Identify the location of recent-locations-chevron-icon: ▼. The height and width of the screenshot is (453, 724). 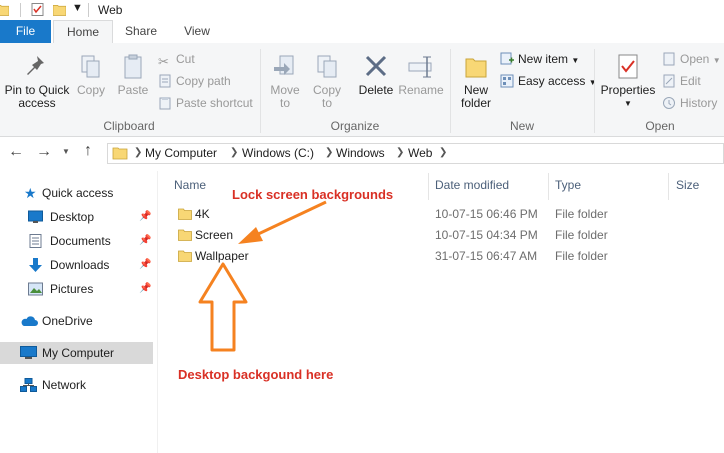
(66, 151).